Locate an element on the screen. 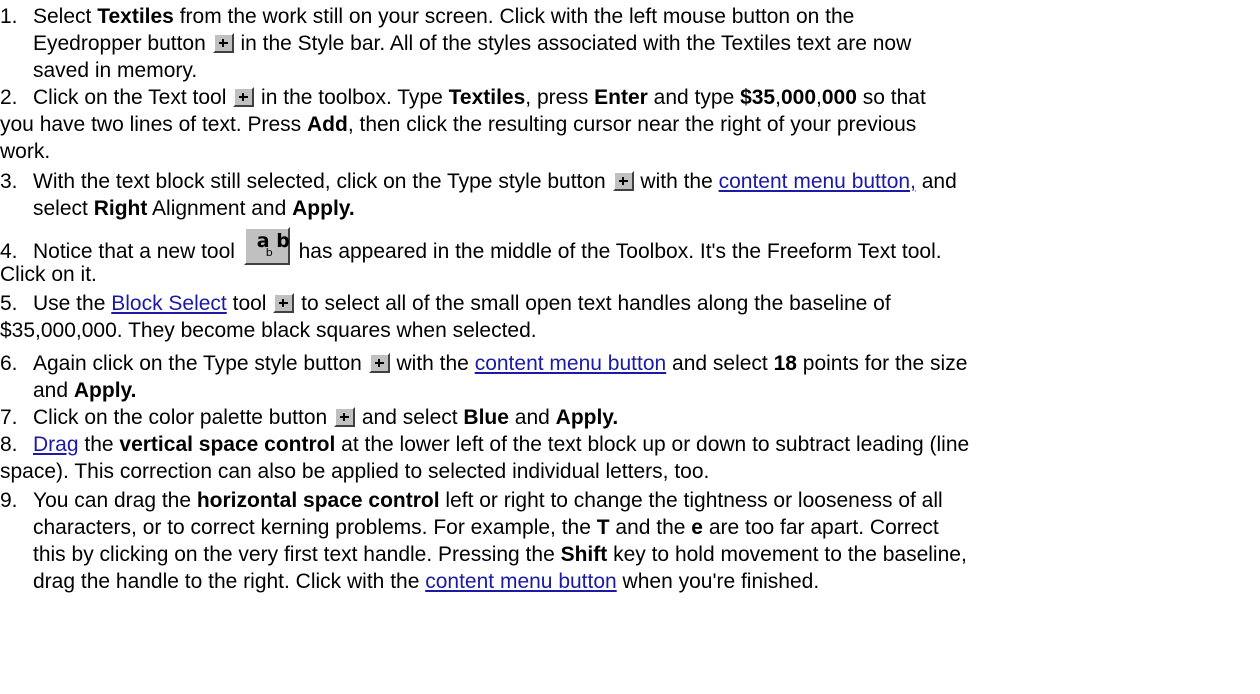 Image resolution: width=1260 pixels, height=694 pixels. step-text: Select is located at coordinates (65, 16).